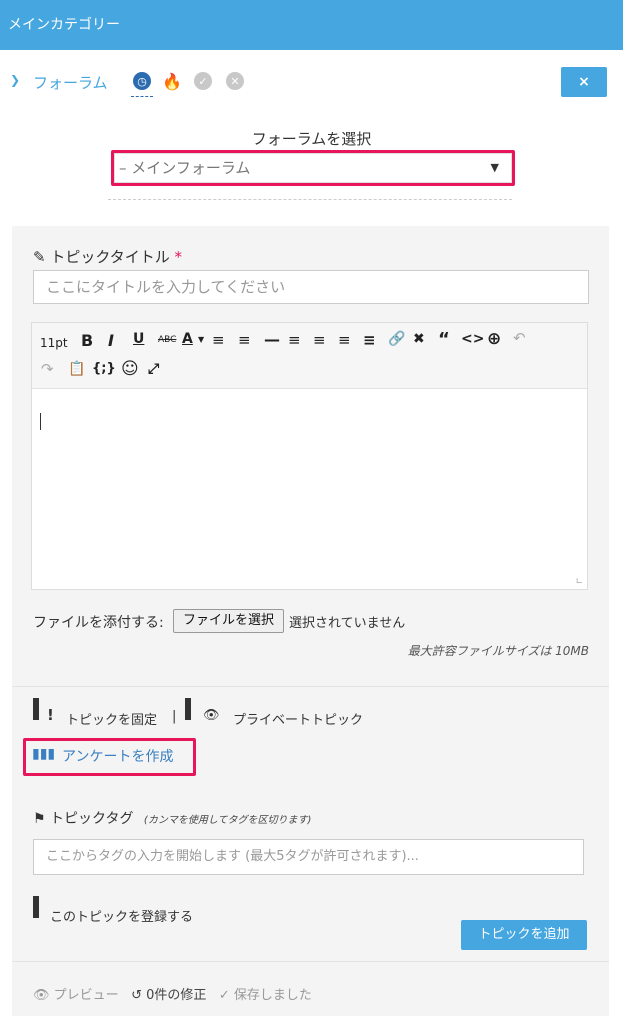 This screenshot has height=1024, width=623. Describe the element at coordinates (36, 709) in the screenshot. I see `sticky-toggle` at that location.